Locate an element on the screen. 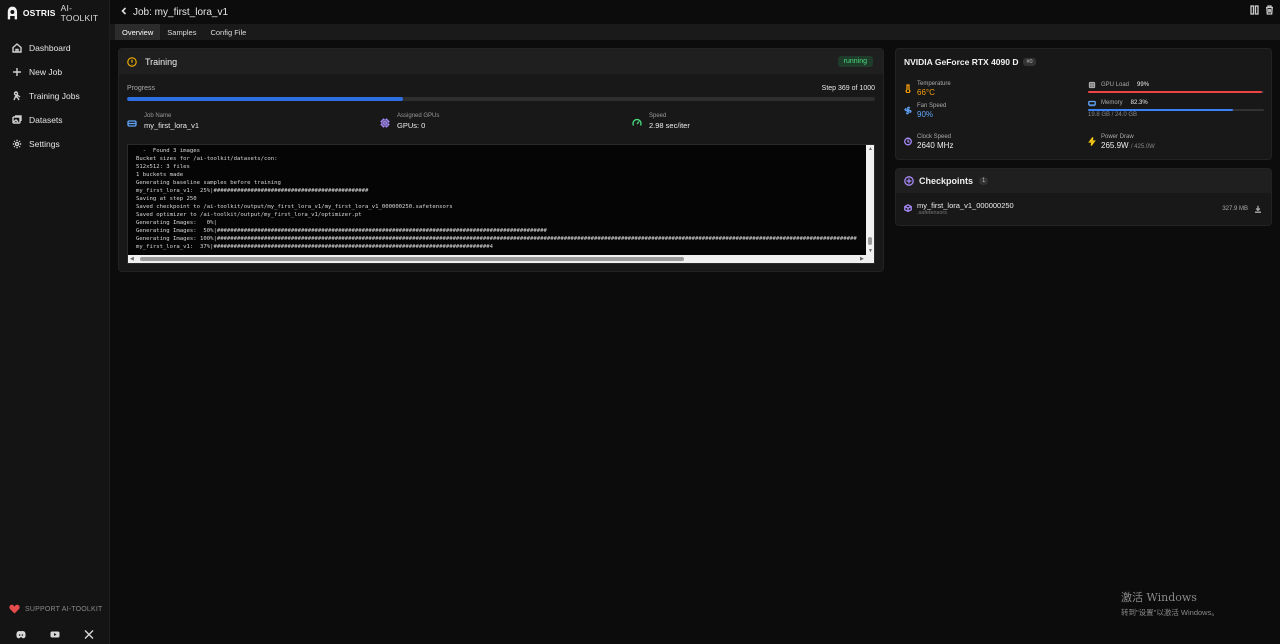 The image size is (1280, 644). speed-label: Speed is located at coordinates (658, 116).